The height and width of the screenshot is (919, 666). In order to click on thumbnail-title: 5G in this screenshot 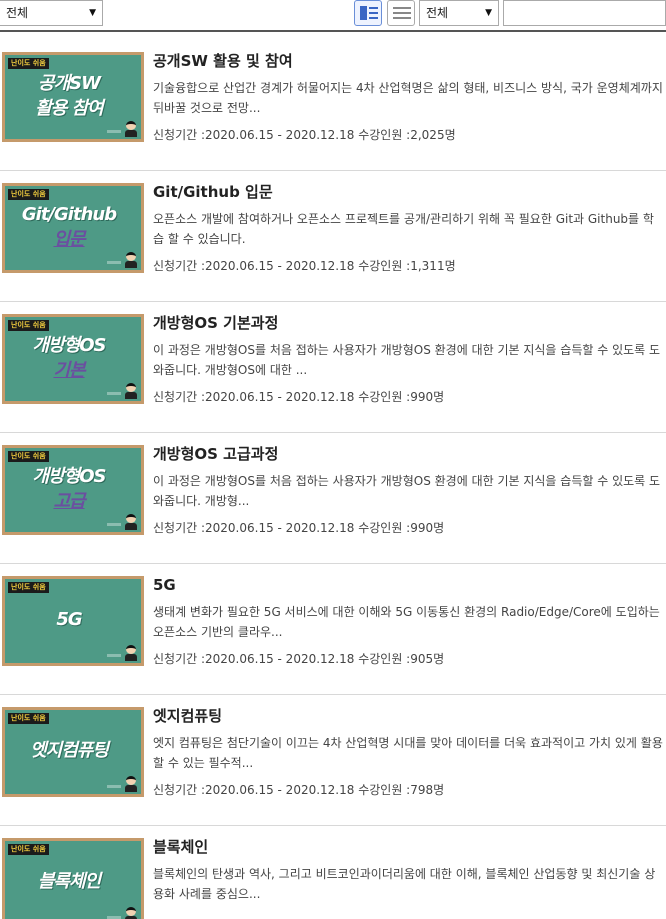, I will do `click(69, 619)`.